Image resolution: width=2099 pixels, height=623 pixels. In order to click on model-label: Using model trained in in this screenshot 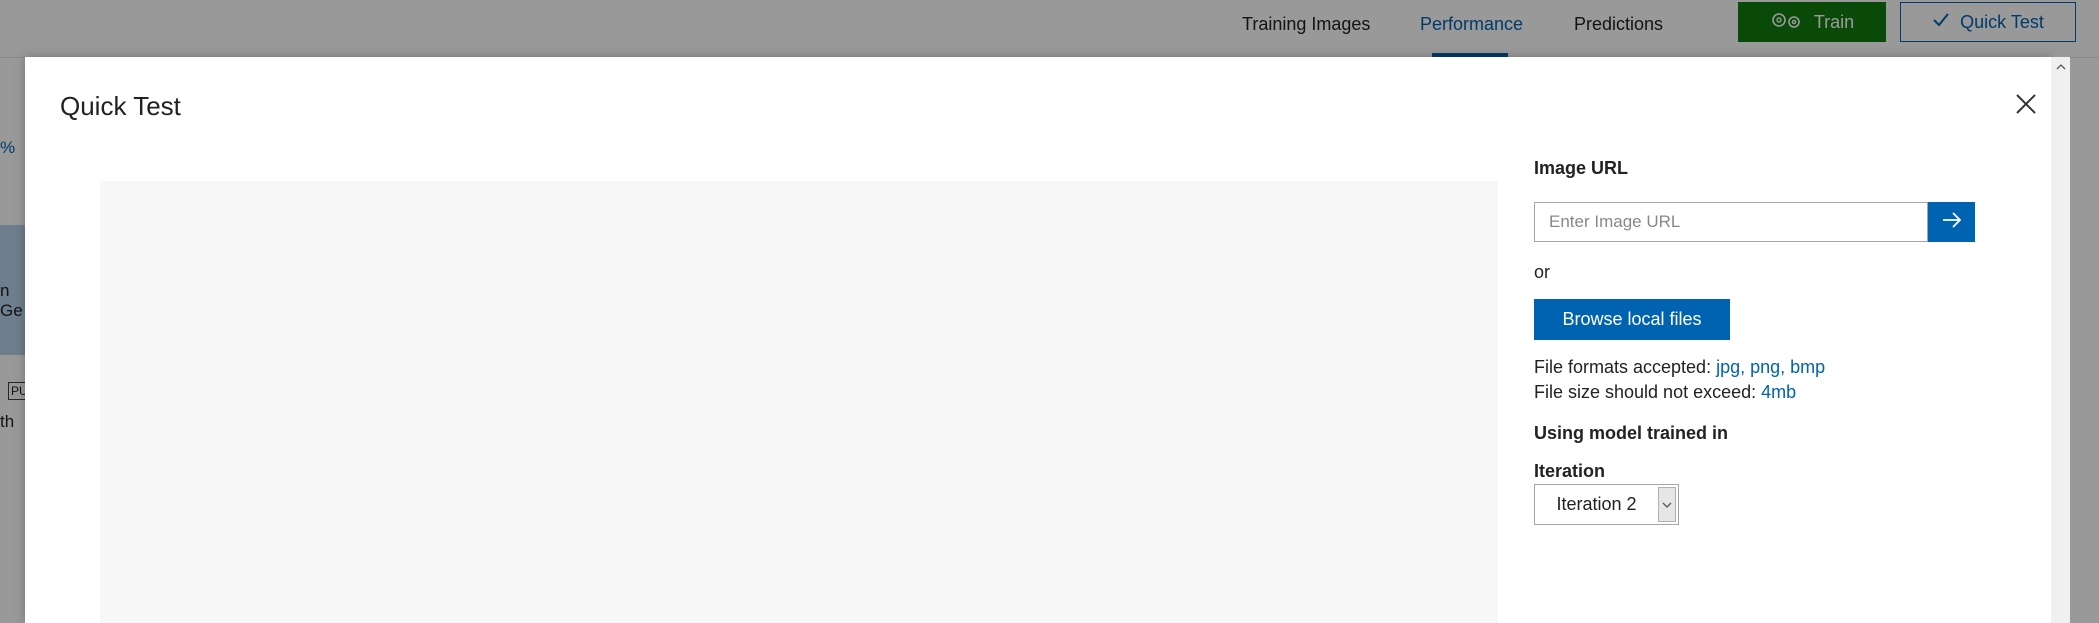, I will do `click(1631, 433)`.